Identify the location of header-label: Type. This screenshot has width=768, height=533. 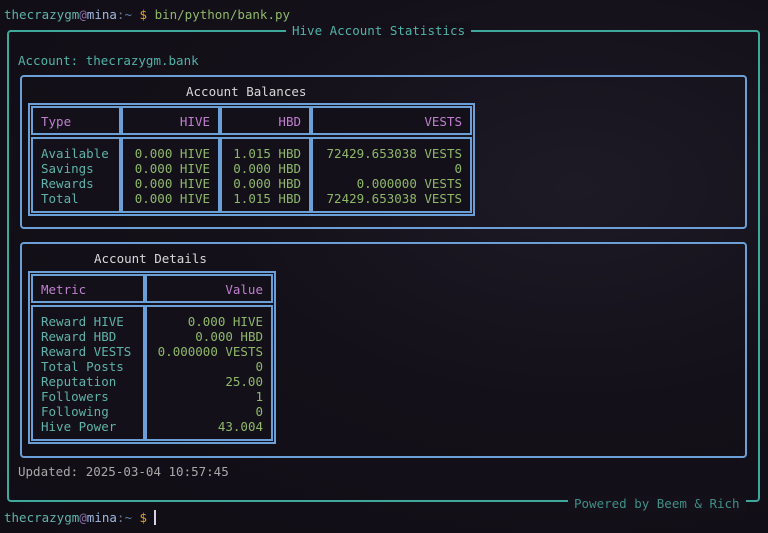
(56, 121).